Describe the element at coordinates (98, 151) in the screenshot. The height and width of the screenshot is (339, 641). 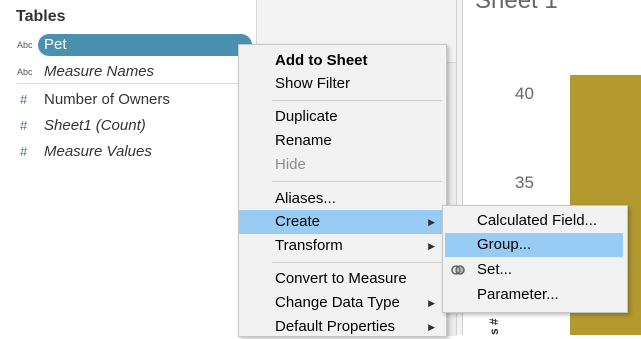
I see `field-label: Measure Values` at that location.